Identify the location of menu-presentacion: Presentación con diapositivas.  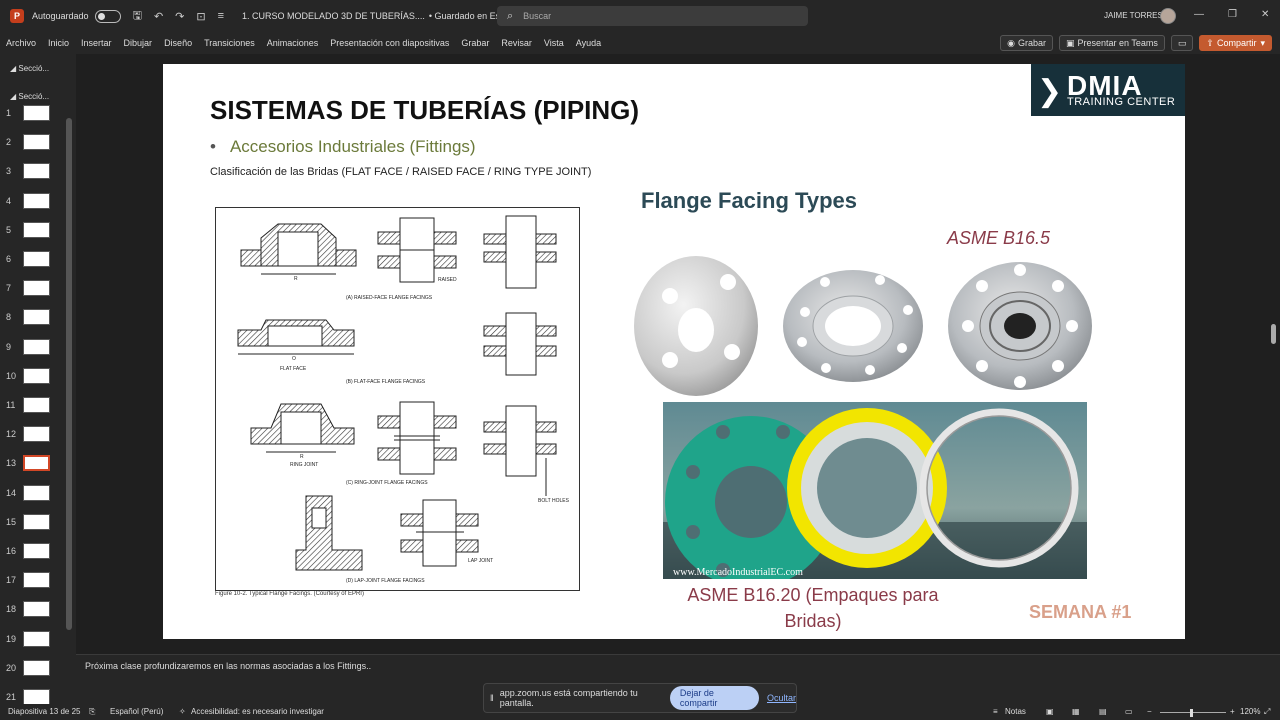
(389, 43).